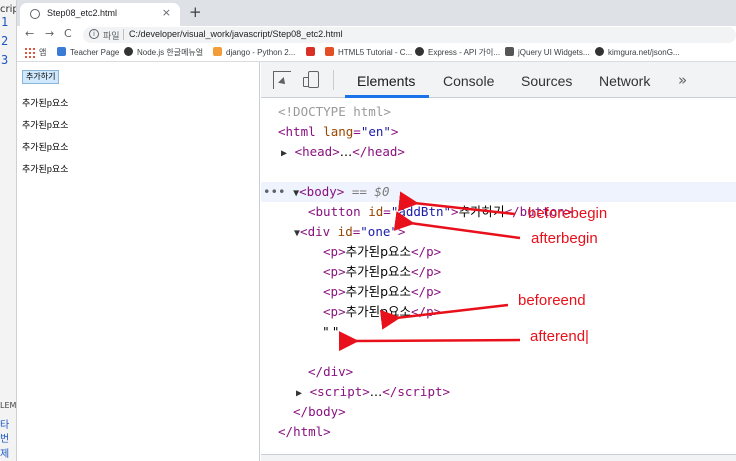 The image size is (736, 461). Describe the element at coordinates (338, 132) in the screenshot. I see `html-node: <html lang="en">` at that location.